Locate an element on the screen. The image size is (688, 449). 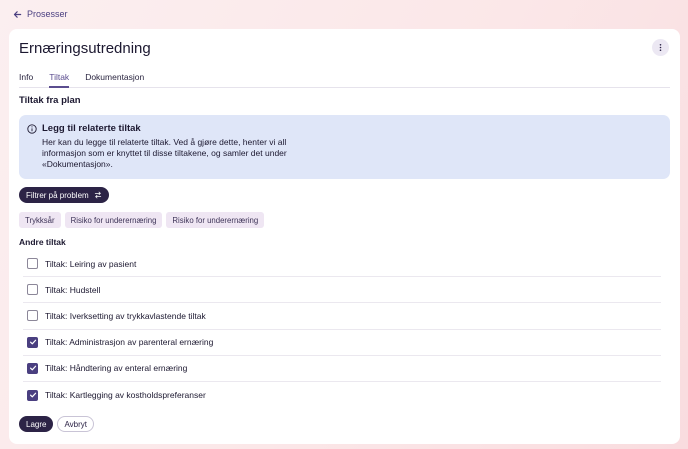
list-item-label: Tiltak: Håndtering av enteral ernæring is located at coordinates (116, 368).